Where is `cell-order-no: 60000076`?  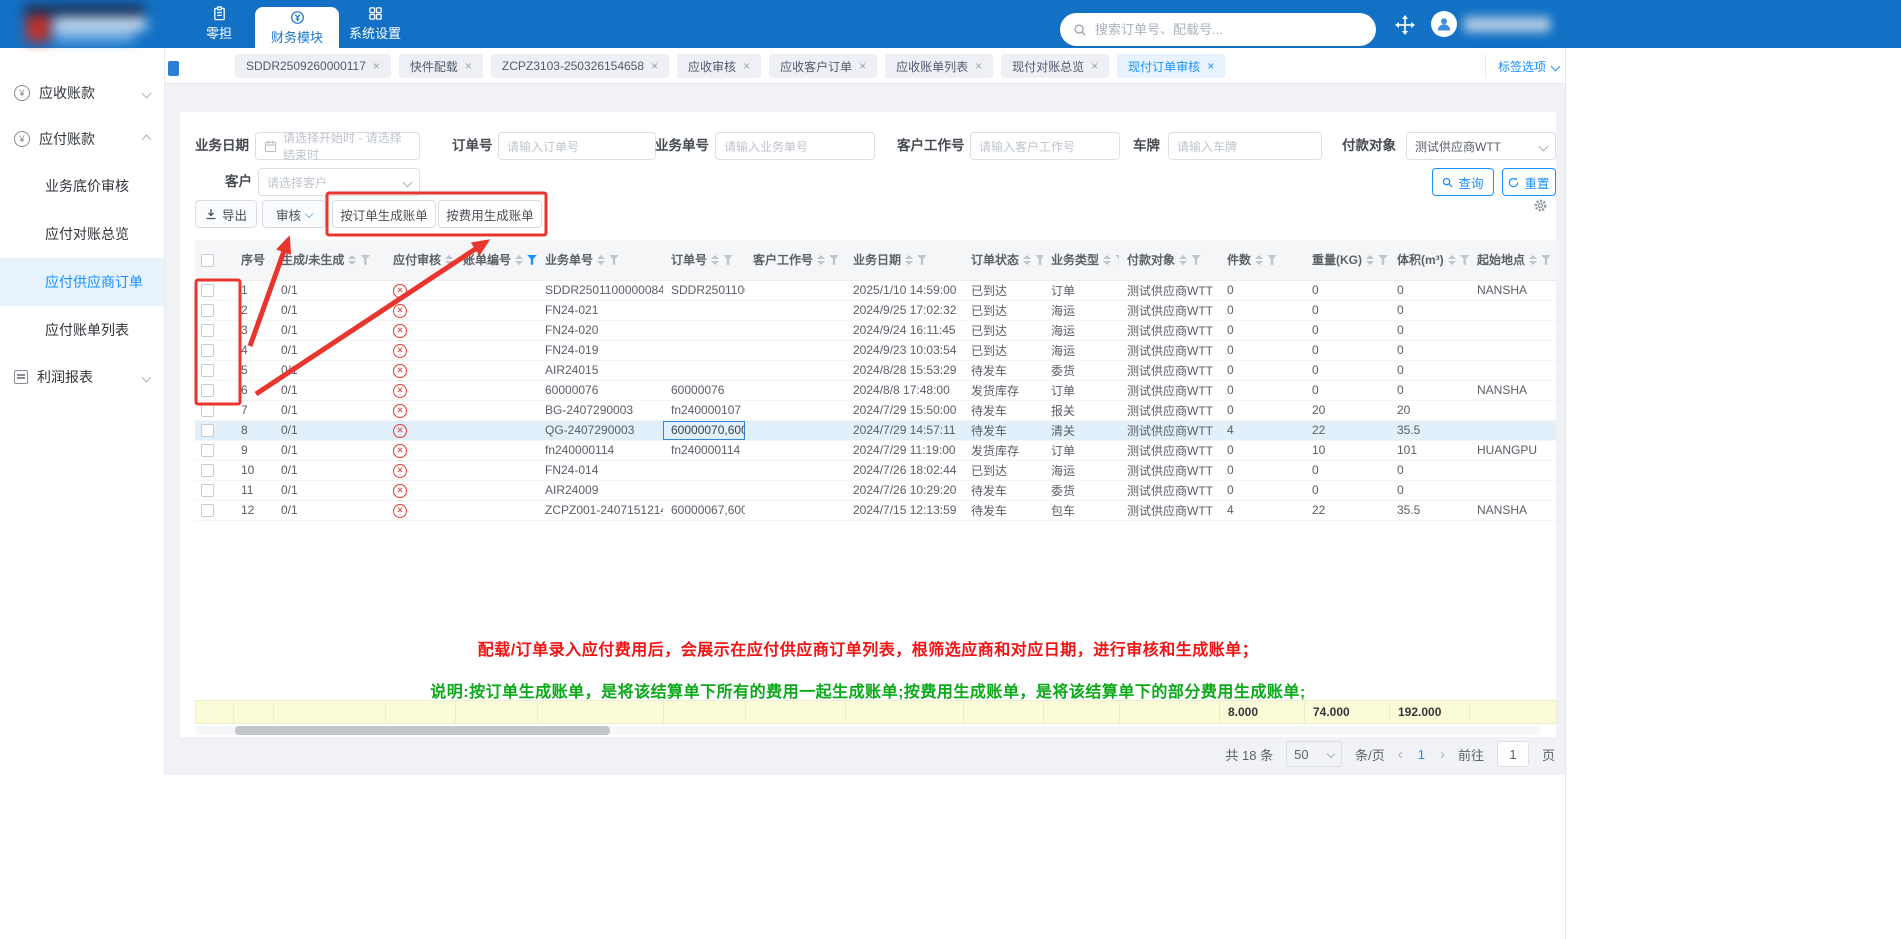
cell-order-no: 60000076 is located at coordinates (704, 390).